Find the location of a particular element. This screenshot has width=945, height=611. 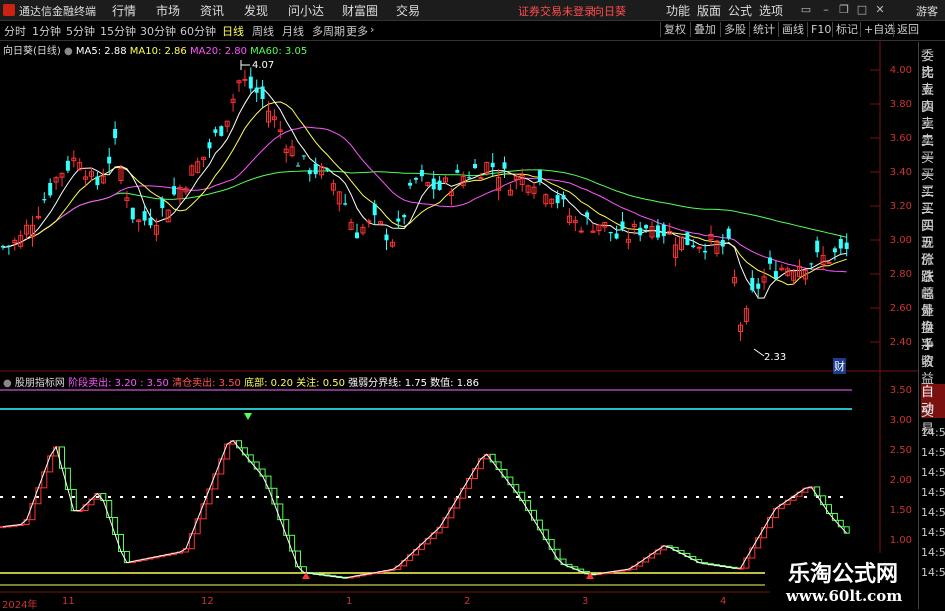

x-tick: 12 is located at coordinates (207, 601).